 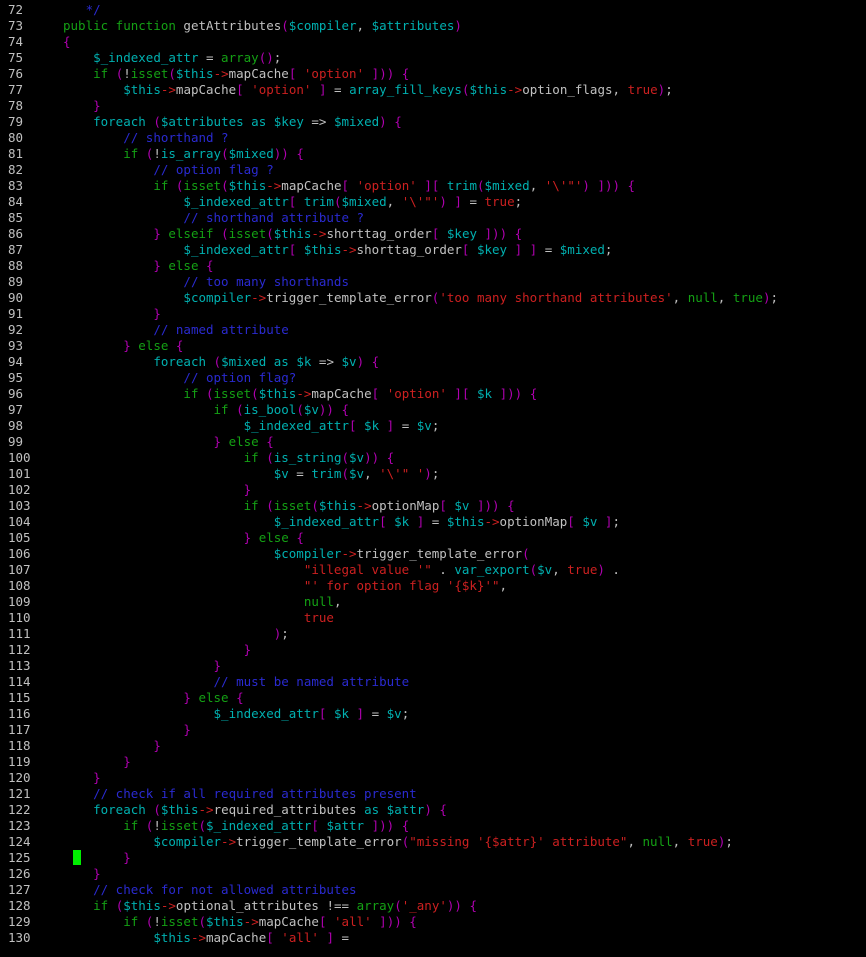 What do you see at coordinates (187, 265) in the screenshot?
I see `code-token: else` at bounding box center [187, 265].